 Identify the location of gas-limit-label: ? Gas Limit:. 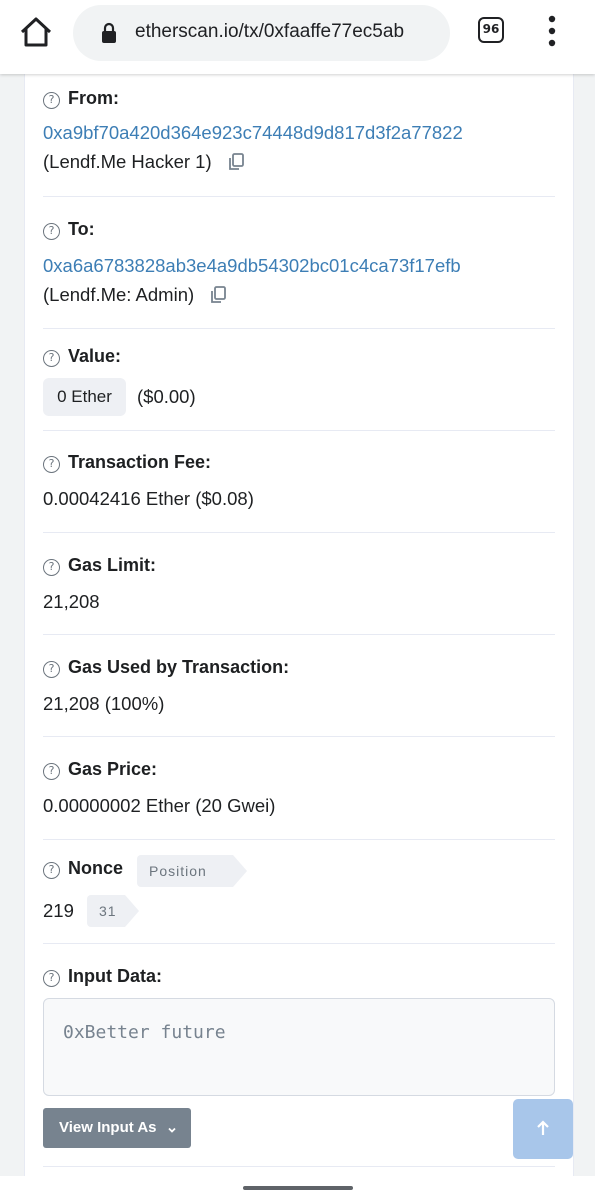
(99, 565).